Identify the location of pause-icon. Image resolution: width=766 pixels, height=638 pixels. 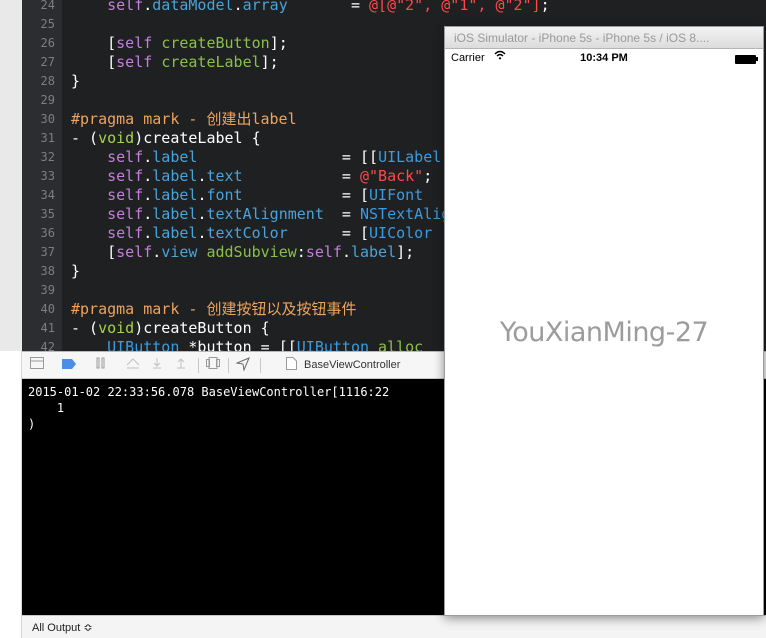
(101, 365).